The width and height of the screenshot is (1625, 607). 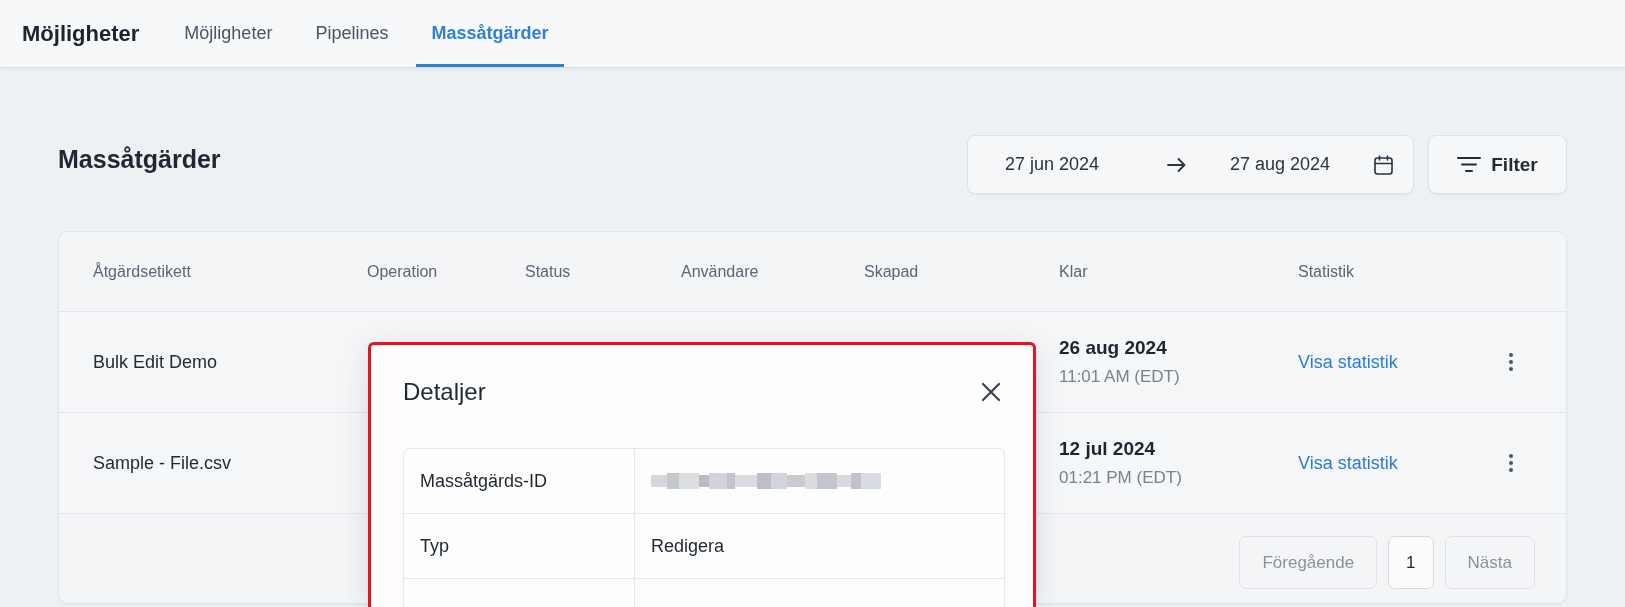 What do you see at coordinates (891, 271) in the screenshot?
I see `column-header: Skapad` at bounding box center [891, 271].